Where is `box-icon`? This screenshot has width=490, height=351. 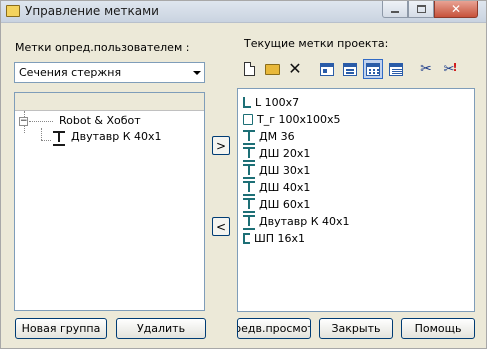 box-icon is located at coordinates (248, 119).